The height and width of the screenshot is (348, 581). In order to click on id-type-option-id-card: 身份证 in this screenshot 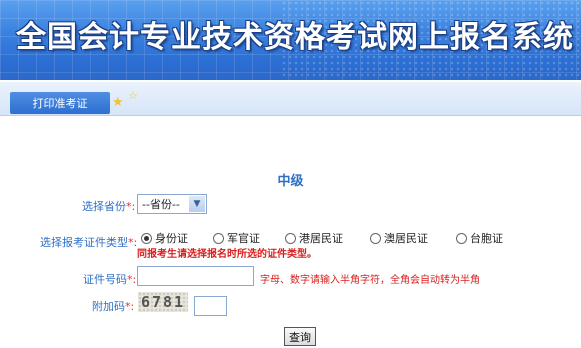, I will do `click(164, 238)`.